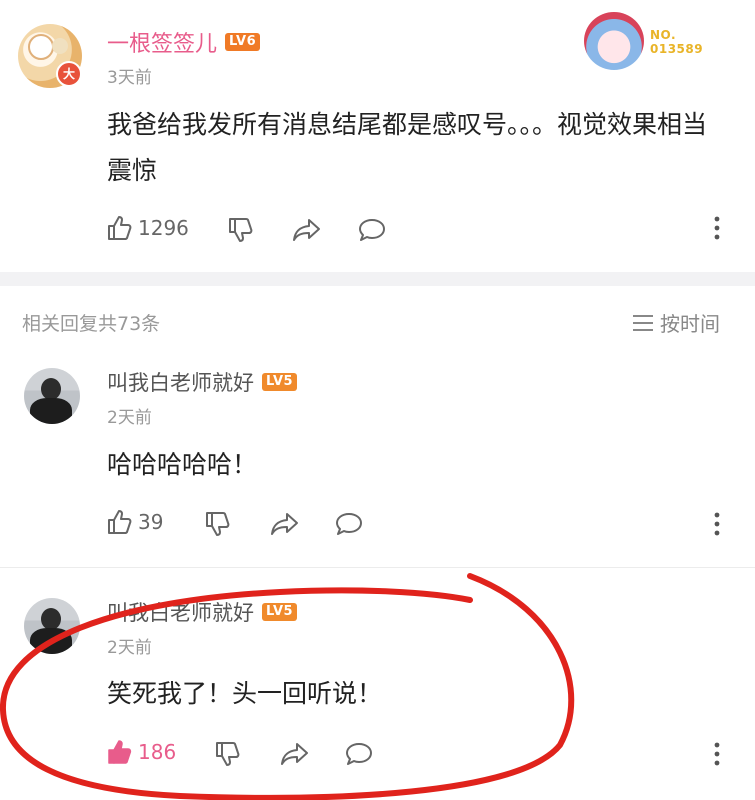  Describe the element at coordinates (243, 42) in the screenshot. I see `level-badge: LV6` at that location.